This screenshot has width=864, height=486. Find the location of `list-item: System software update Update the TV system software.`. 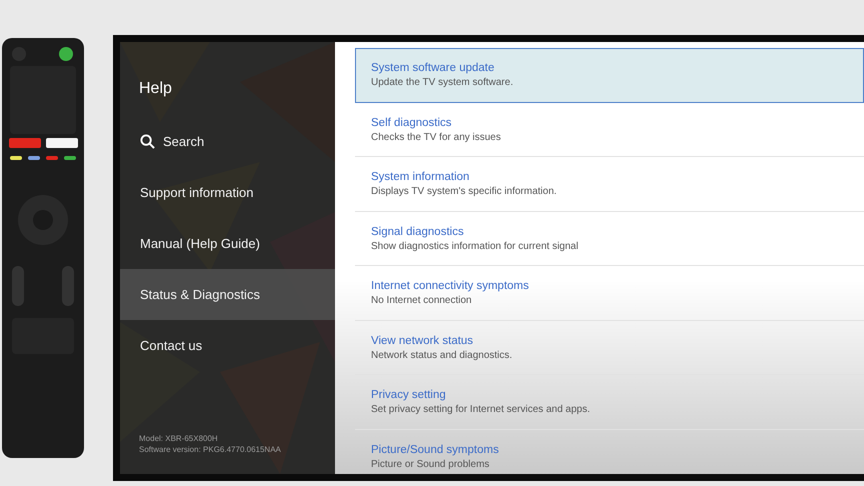

list-item: System software update Update the TV system software. is located at coordinates (609, 75).